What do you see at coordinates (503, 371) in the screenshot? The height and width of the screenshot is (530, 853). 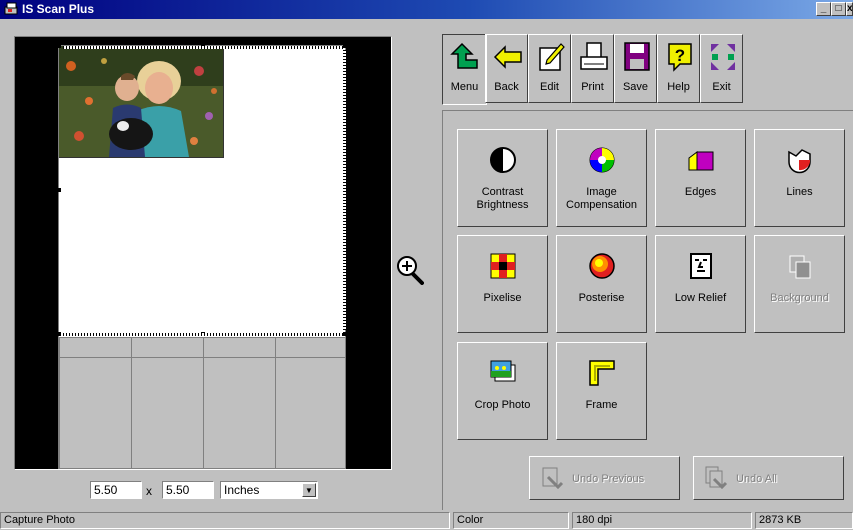 I see `crop-photo-icon` at bounding box center [503, 371].